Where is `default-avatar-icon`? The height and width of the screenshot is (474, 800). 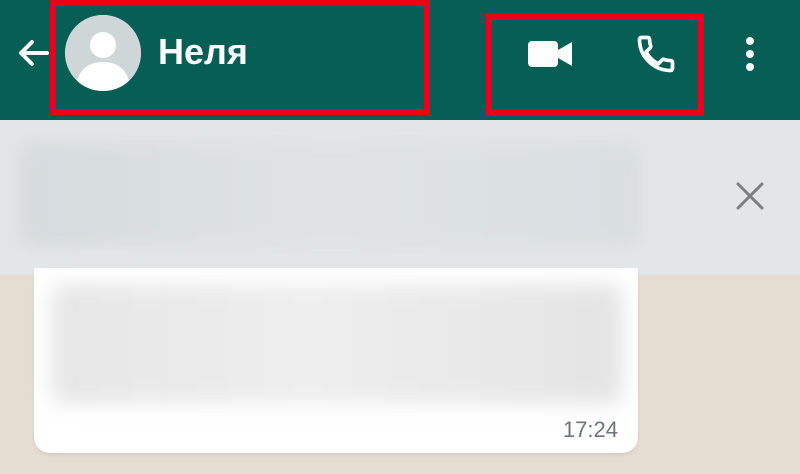
default-avatar-icon is located at coordinates (103, 53).